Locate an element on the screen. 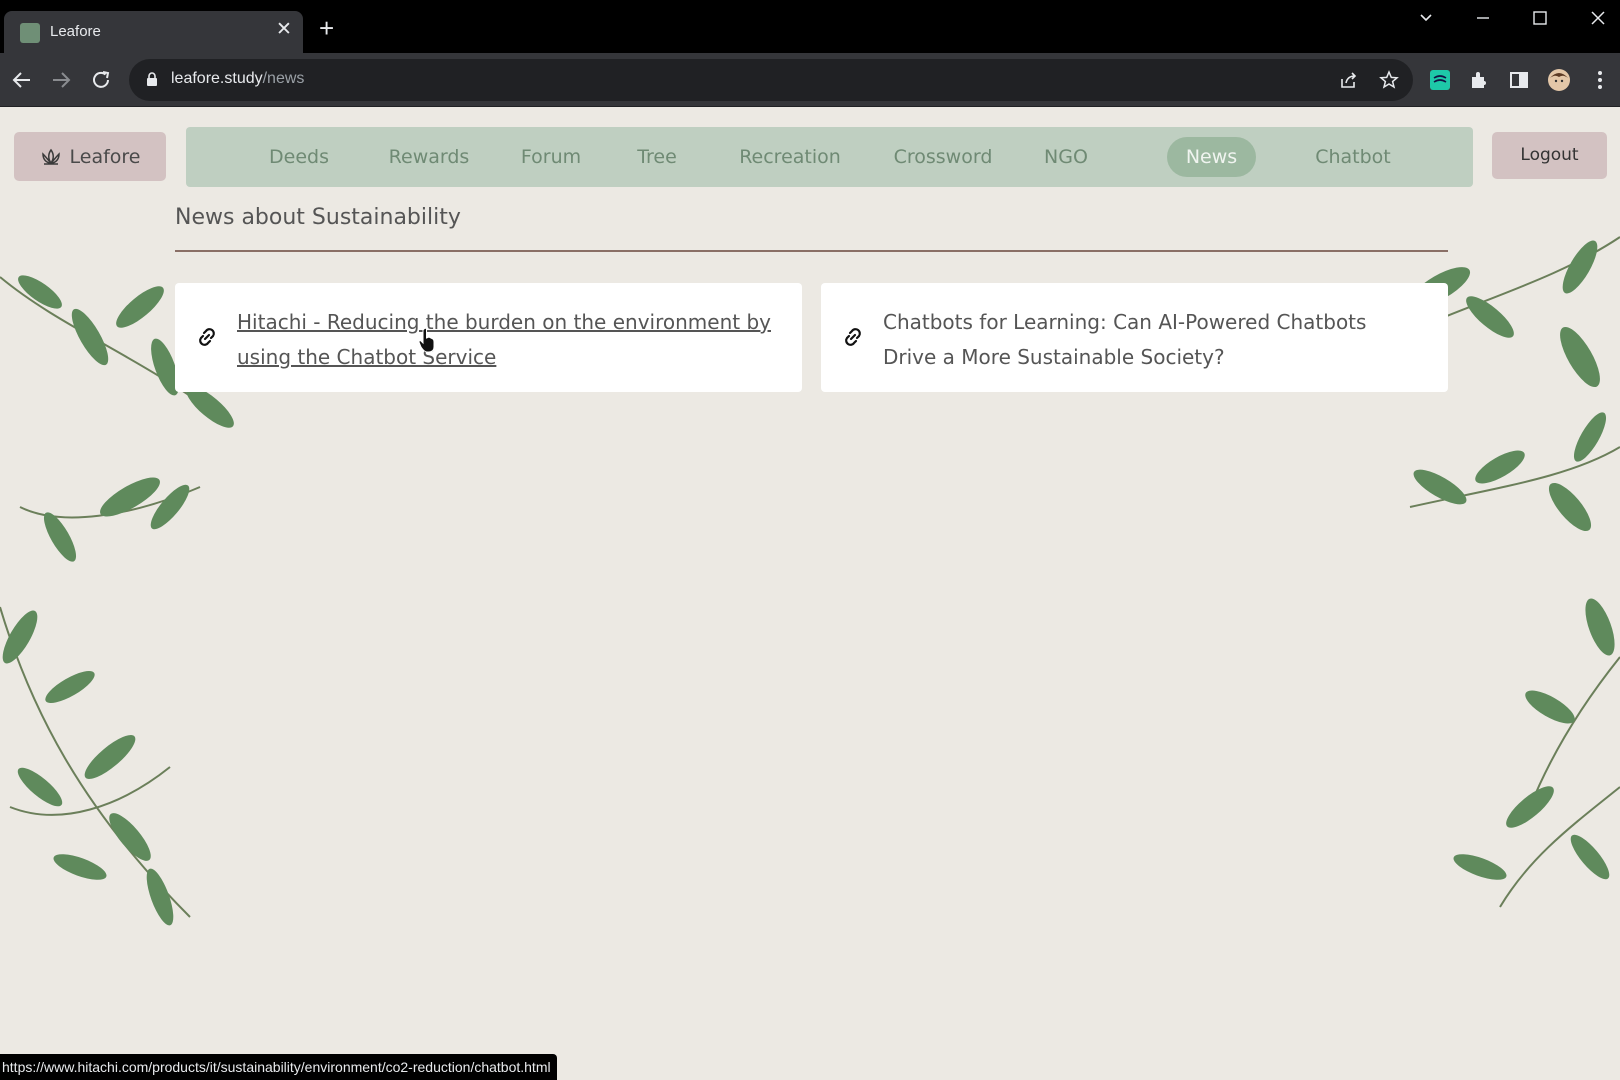 Image resolution: width=1620 pixels, height=1080 pixels. nav-item-recreation: Recreation is located at coordinates (790, 157).